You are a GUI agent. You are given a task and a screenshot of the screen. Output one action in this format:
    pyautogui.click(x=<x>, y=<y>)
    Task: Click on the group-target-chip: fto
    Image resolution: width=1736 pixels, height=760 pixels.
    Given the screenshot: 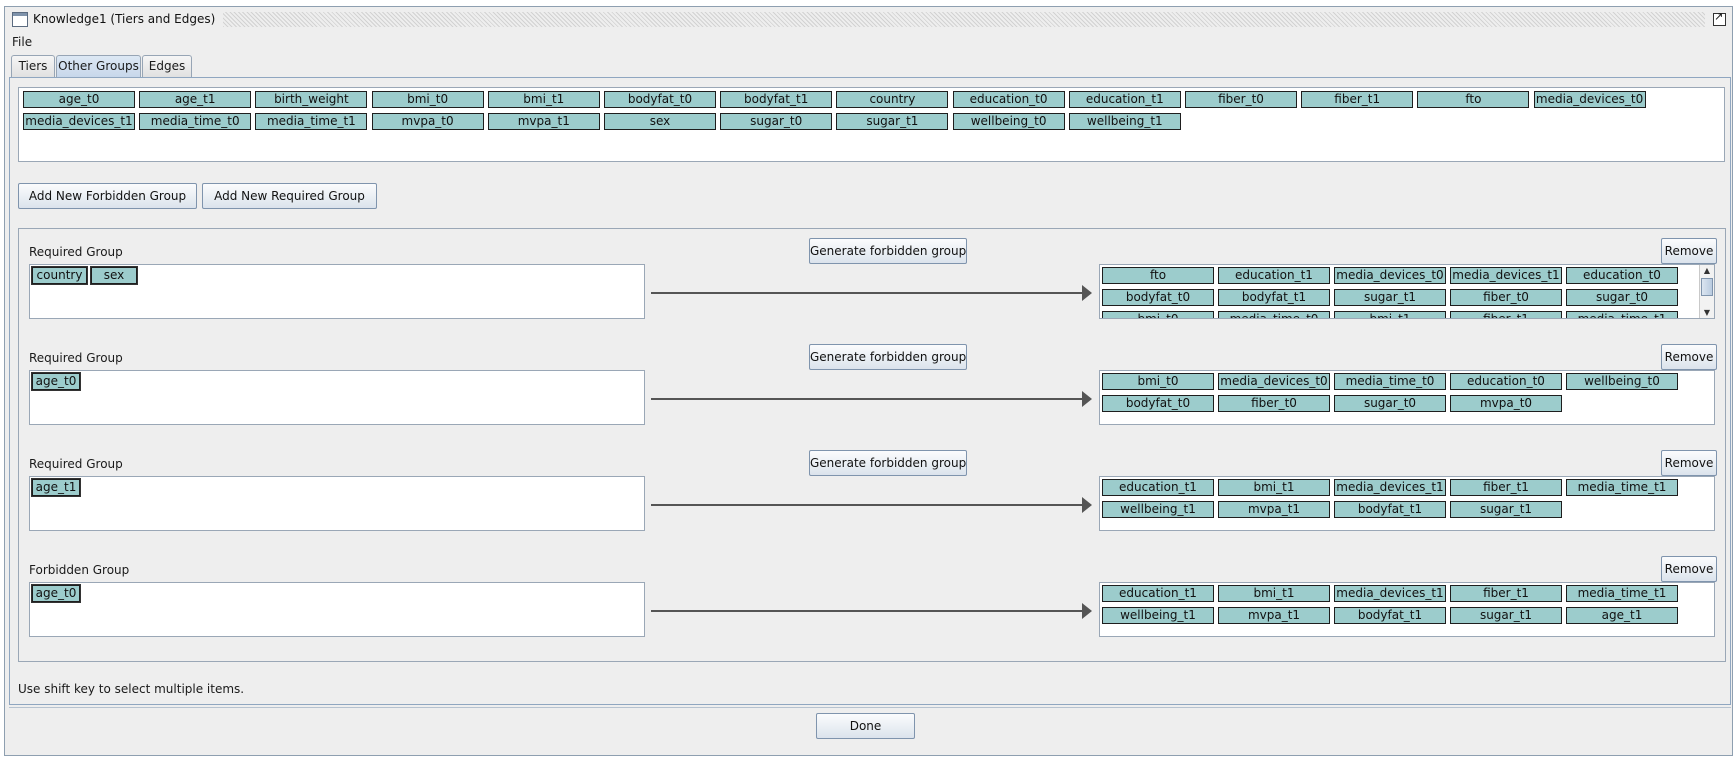 What is the action you would take?
    pyautogui.click(x=1158, y=275)
    